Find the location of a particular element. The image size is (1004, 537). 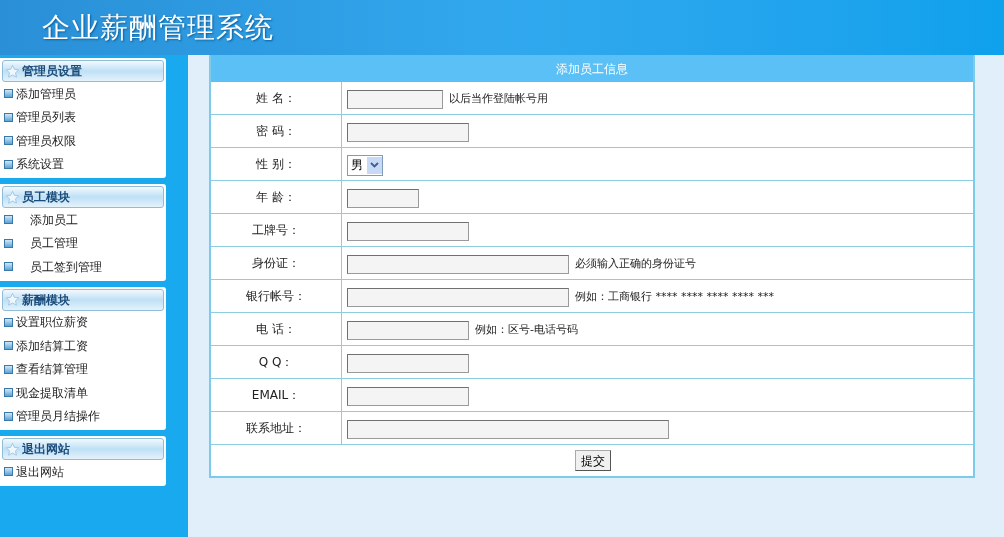

field-label: 姓 名： is located at coordinates (276, 98).